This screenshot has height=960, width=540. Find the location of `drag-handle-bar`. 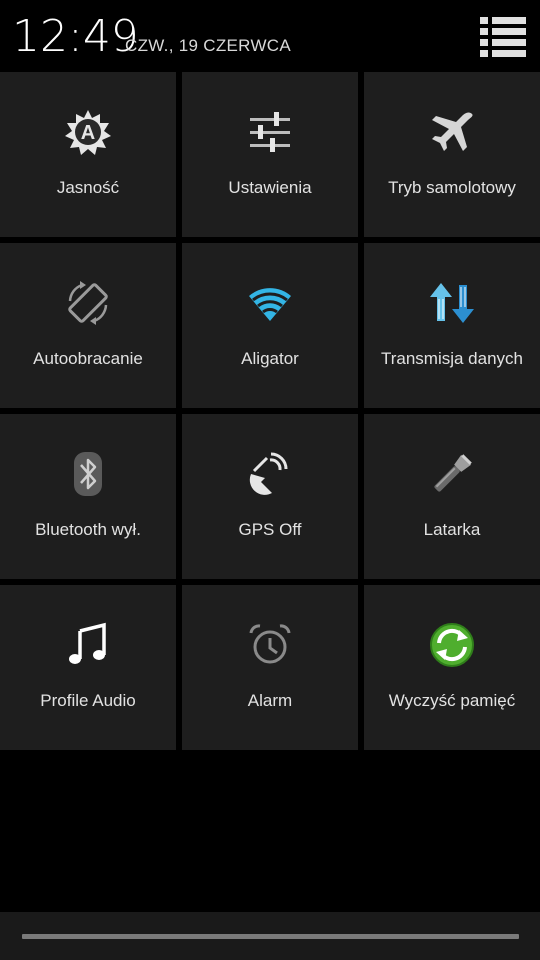

drag-handle-bar is located at coordinates (270, 936).